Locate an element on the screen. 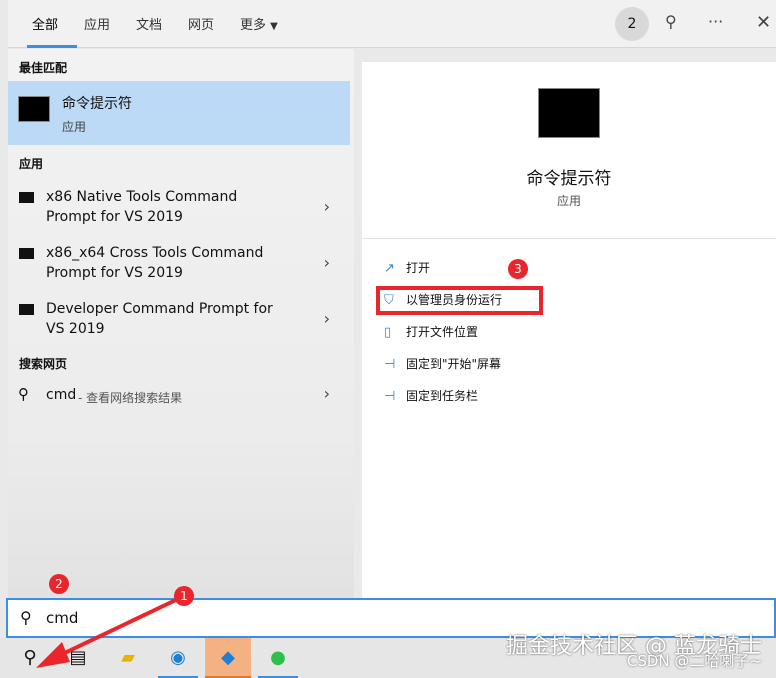 The height and width of the screenshot is (678, 776). watermark-2: CSDN @二哈喇子~ is located at coordinates (694, 661).